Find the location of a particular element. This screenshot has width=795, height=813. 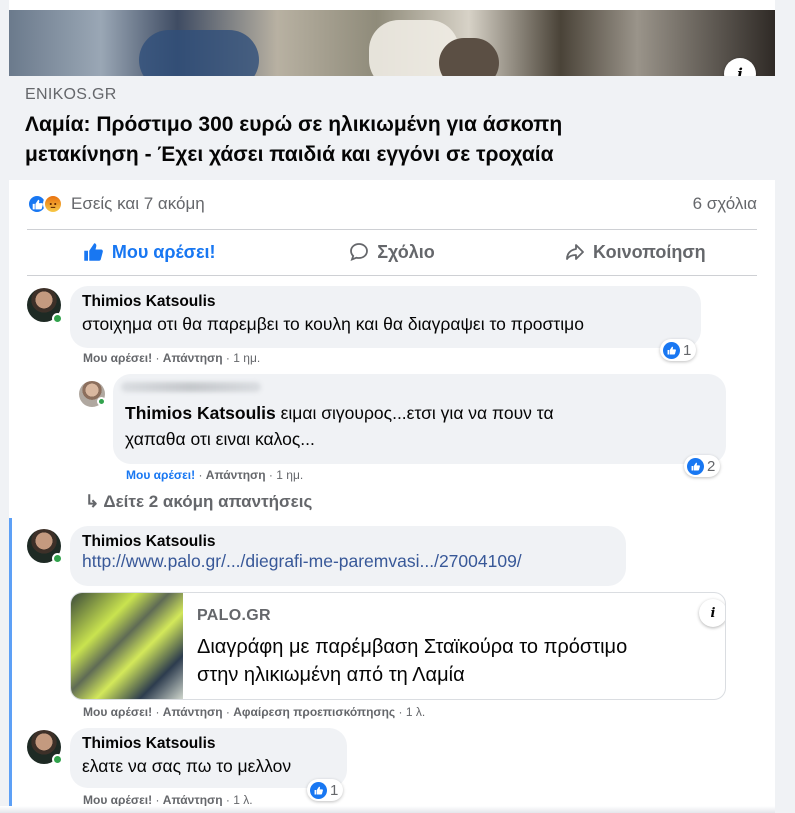

reply-arrow-icon: ↳ is located at coordinates (92, 501).